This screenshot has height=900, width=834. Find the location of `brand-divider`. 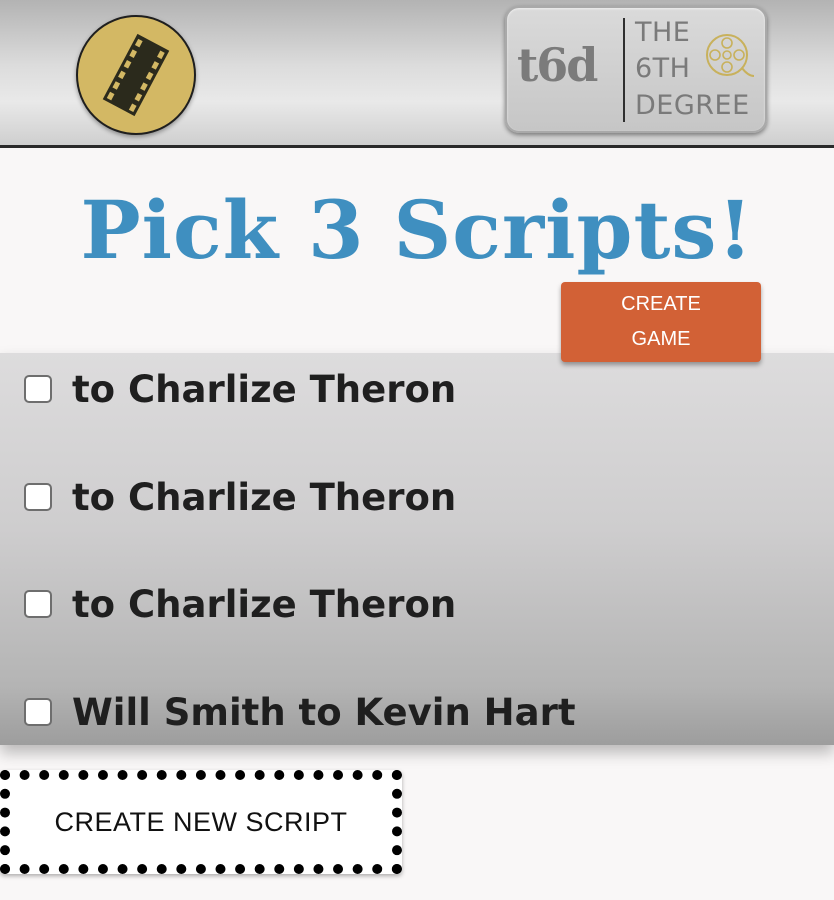

brand-divider is located at coordinates (624, 70).